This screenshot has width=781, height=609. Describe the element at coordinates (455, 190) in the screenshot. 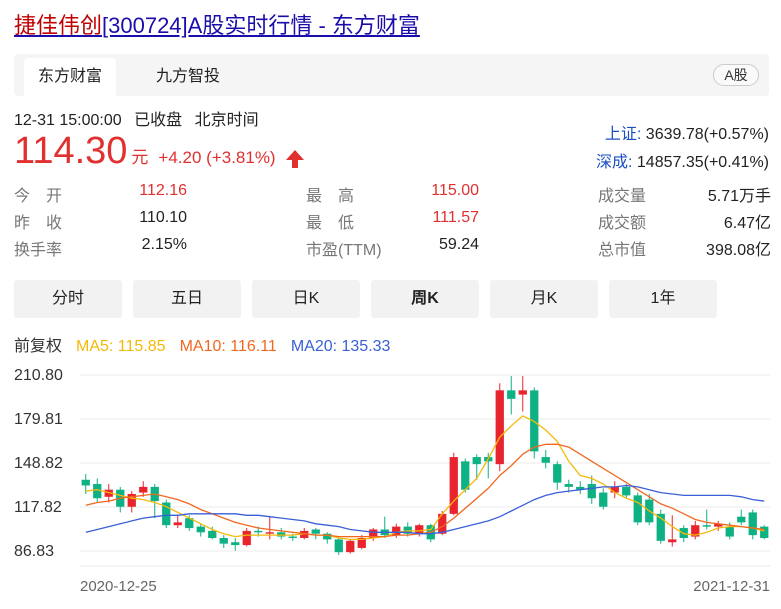

I see `stat-value: 115.00` at that location.